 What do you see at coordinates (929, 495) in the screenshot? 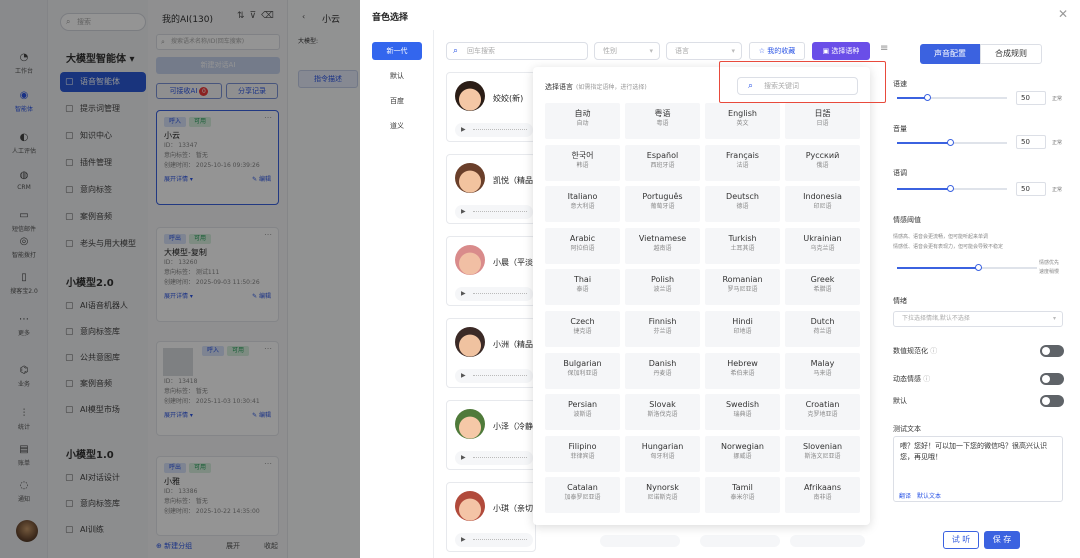
I see `default-text-link: 默认文本` at bounding box center [929, 495].